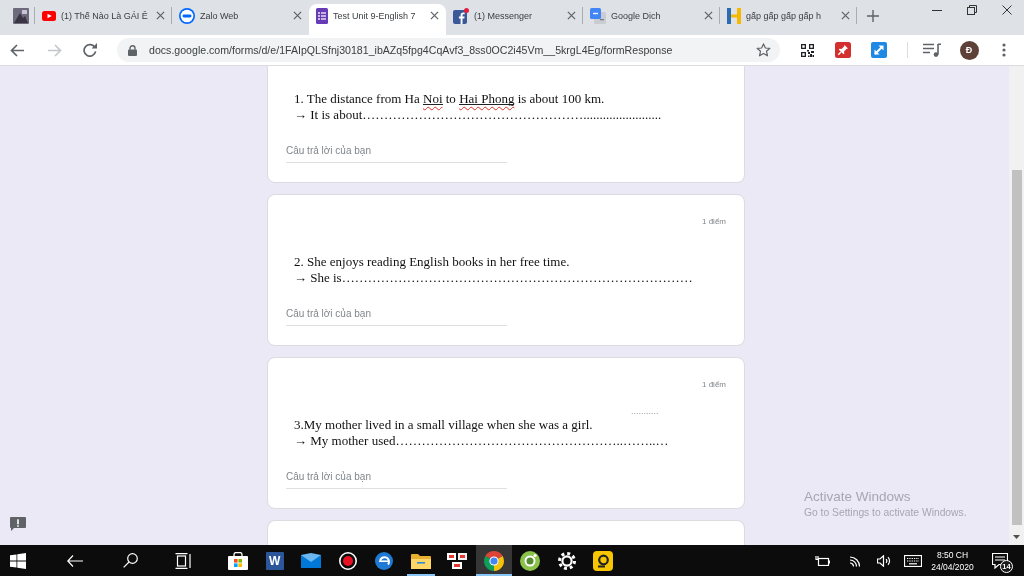  Describe the element at coordinates (90, 50) in the screenshot. I see `reload-icon` at that location.